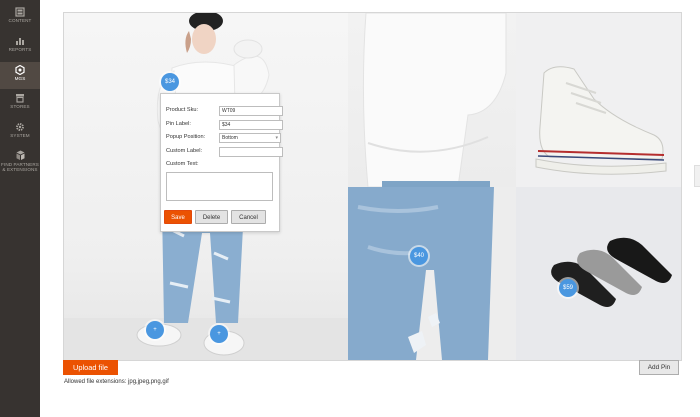 This screenshot has width=700, height=417. What do you see at coordinates (182, 110) in the screenshot?
I see `product-sku-label: Product Sku:` at bounding box center [182, 110].